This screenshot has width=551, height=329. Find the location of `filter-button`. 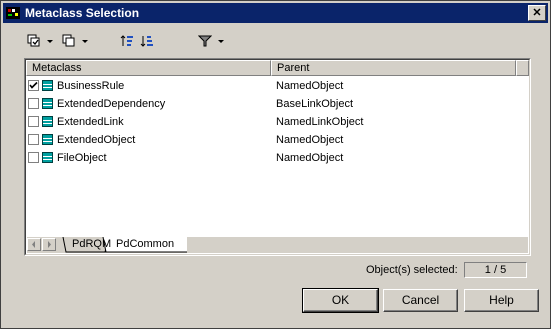

filter-button is located at coordinates (212, 41).